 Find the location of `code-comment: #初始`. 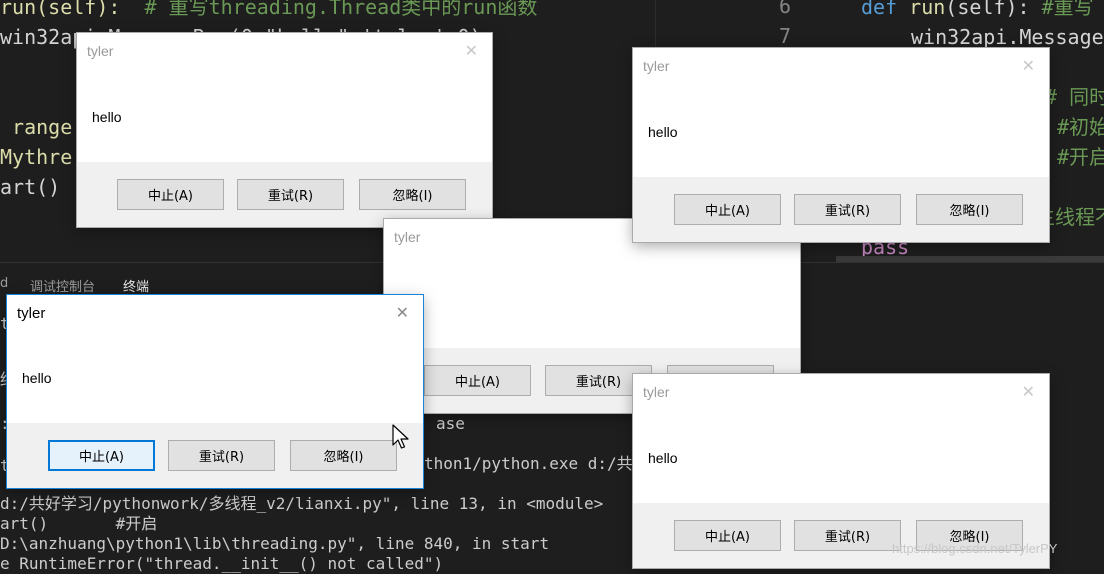

code-comment: #初始 is located at coordinates (1080, 127).